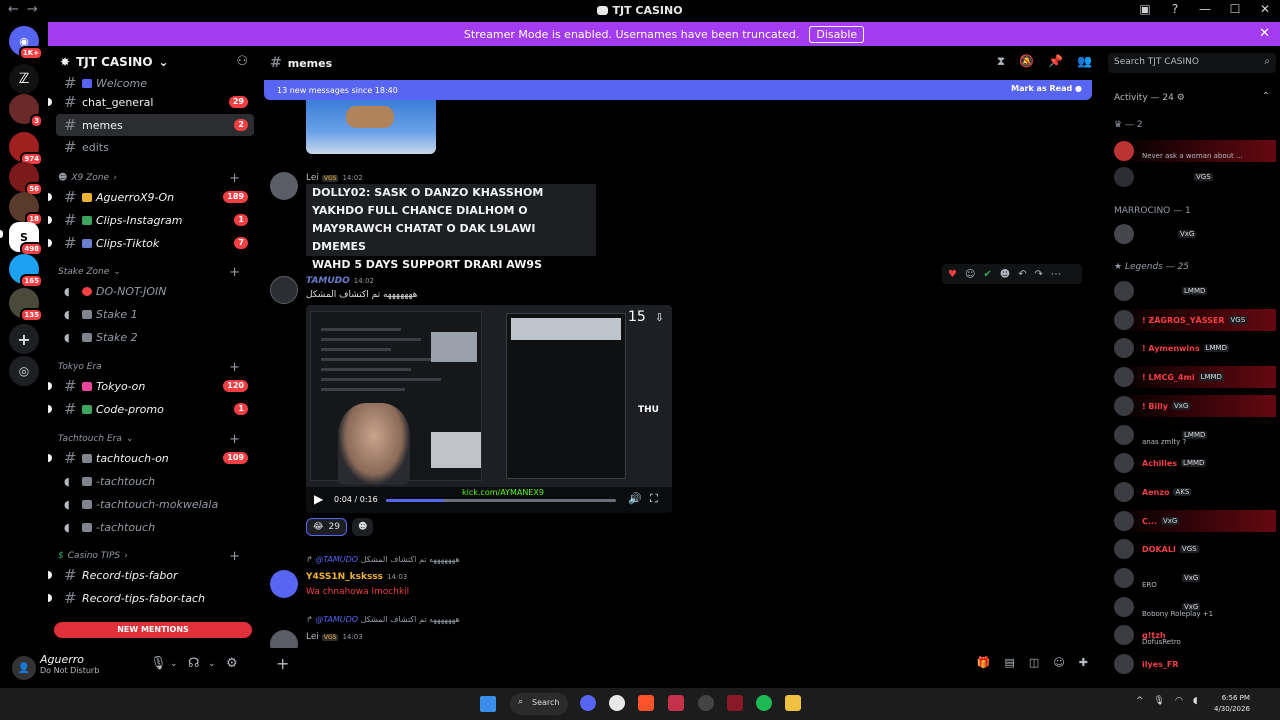  I want to click on system-tray: ^🎙◠◖, so click(1172, 701).